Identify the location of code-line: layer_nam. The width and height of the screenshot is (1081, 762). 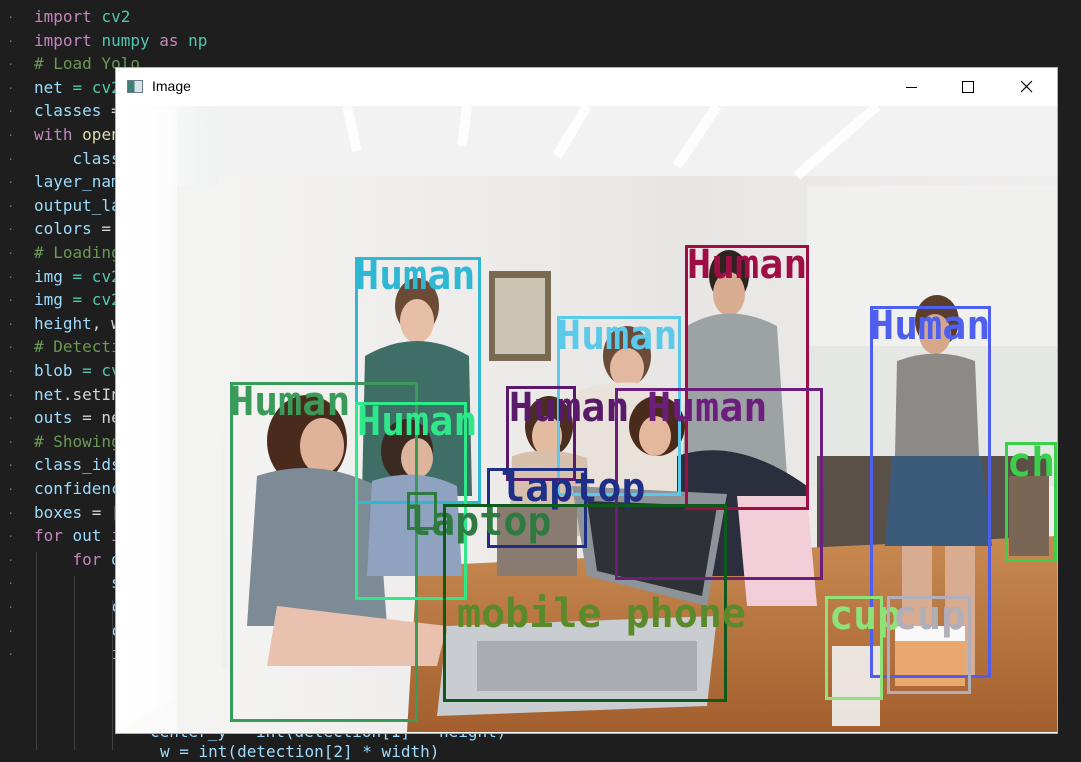
(77, 182).